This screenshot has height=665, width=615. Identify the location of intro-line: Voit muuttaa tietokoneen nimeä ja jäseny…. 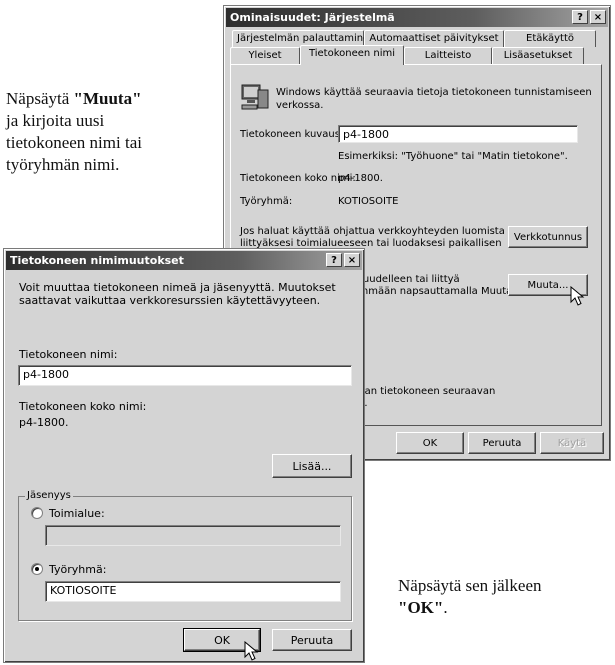
(177, 287).